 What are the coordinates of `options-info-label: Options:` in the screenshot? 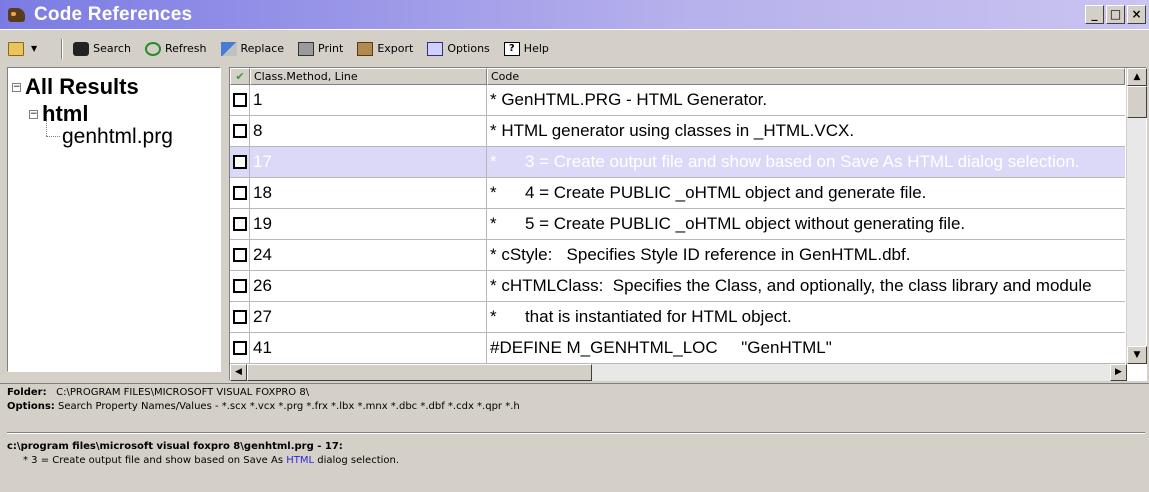 It's located at (31, 406).